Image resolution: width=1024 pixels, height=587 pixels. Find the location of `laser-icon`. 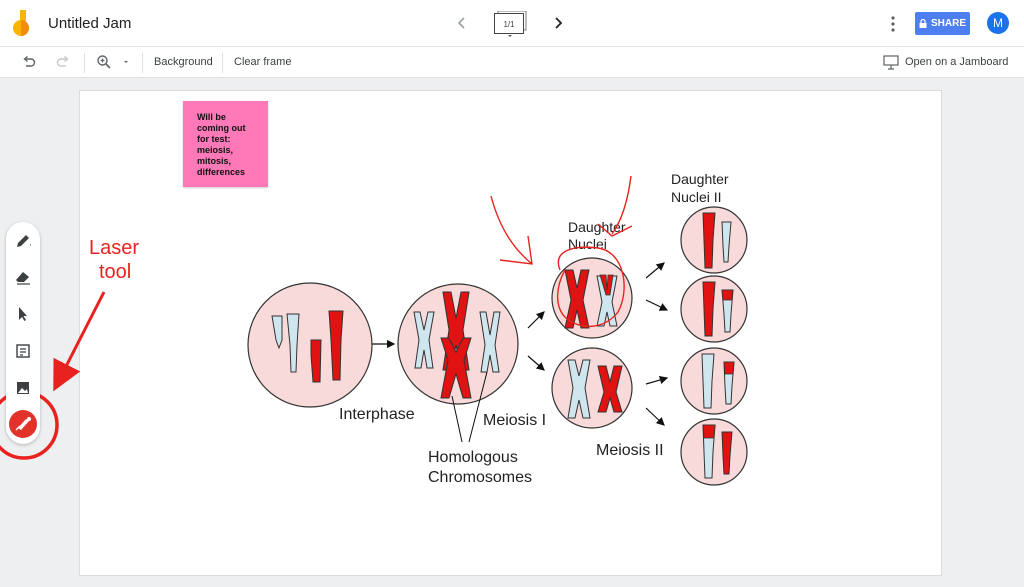

laser-icon is located at coordinates (23, 424).